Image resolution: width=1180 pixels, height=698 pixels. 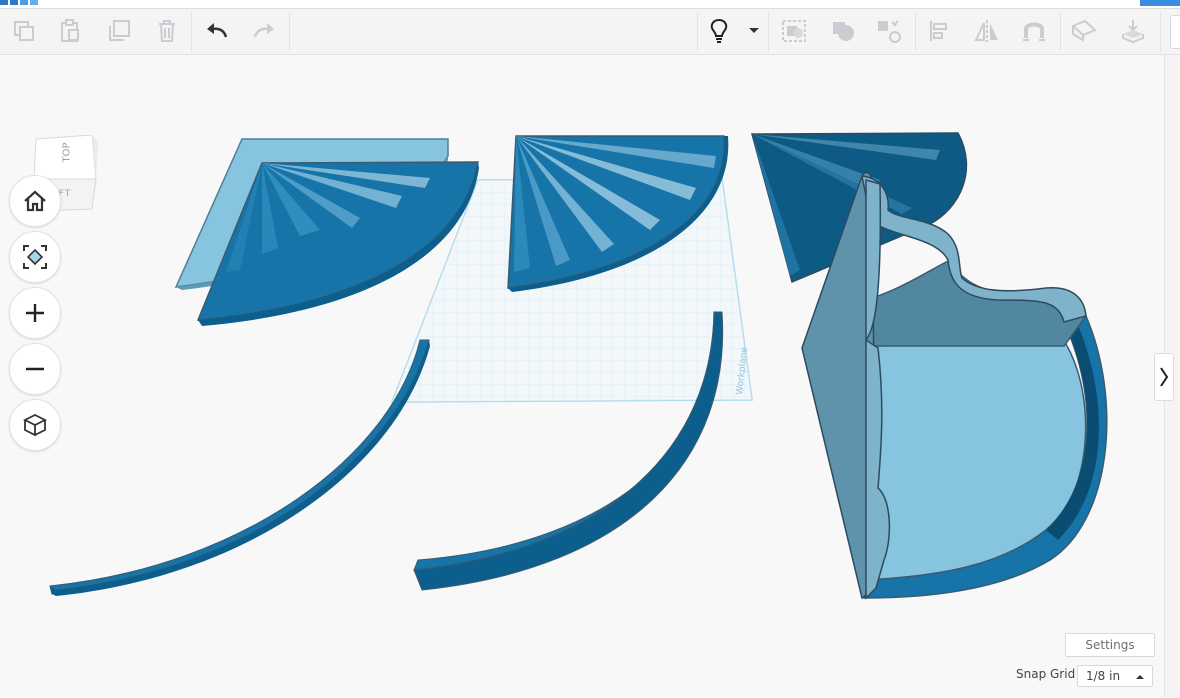 I want to click on panel-toggle-button, so click(x=1175, y=32).